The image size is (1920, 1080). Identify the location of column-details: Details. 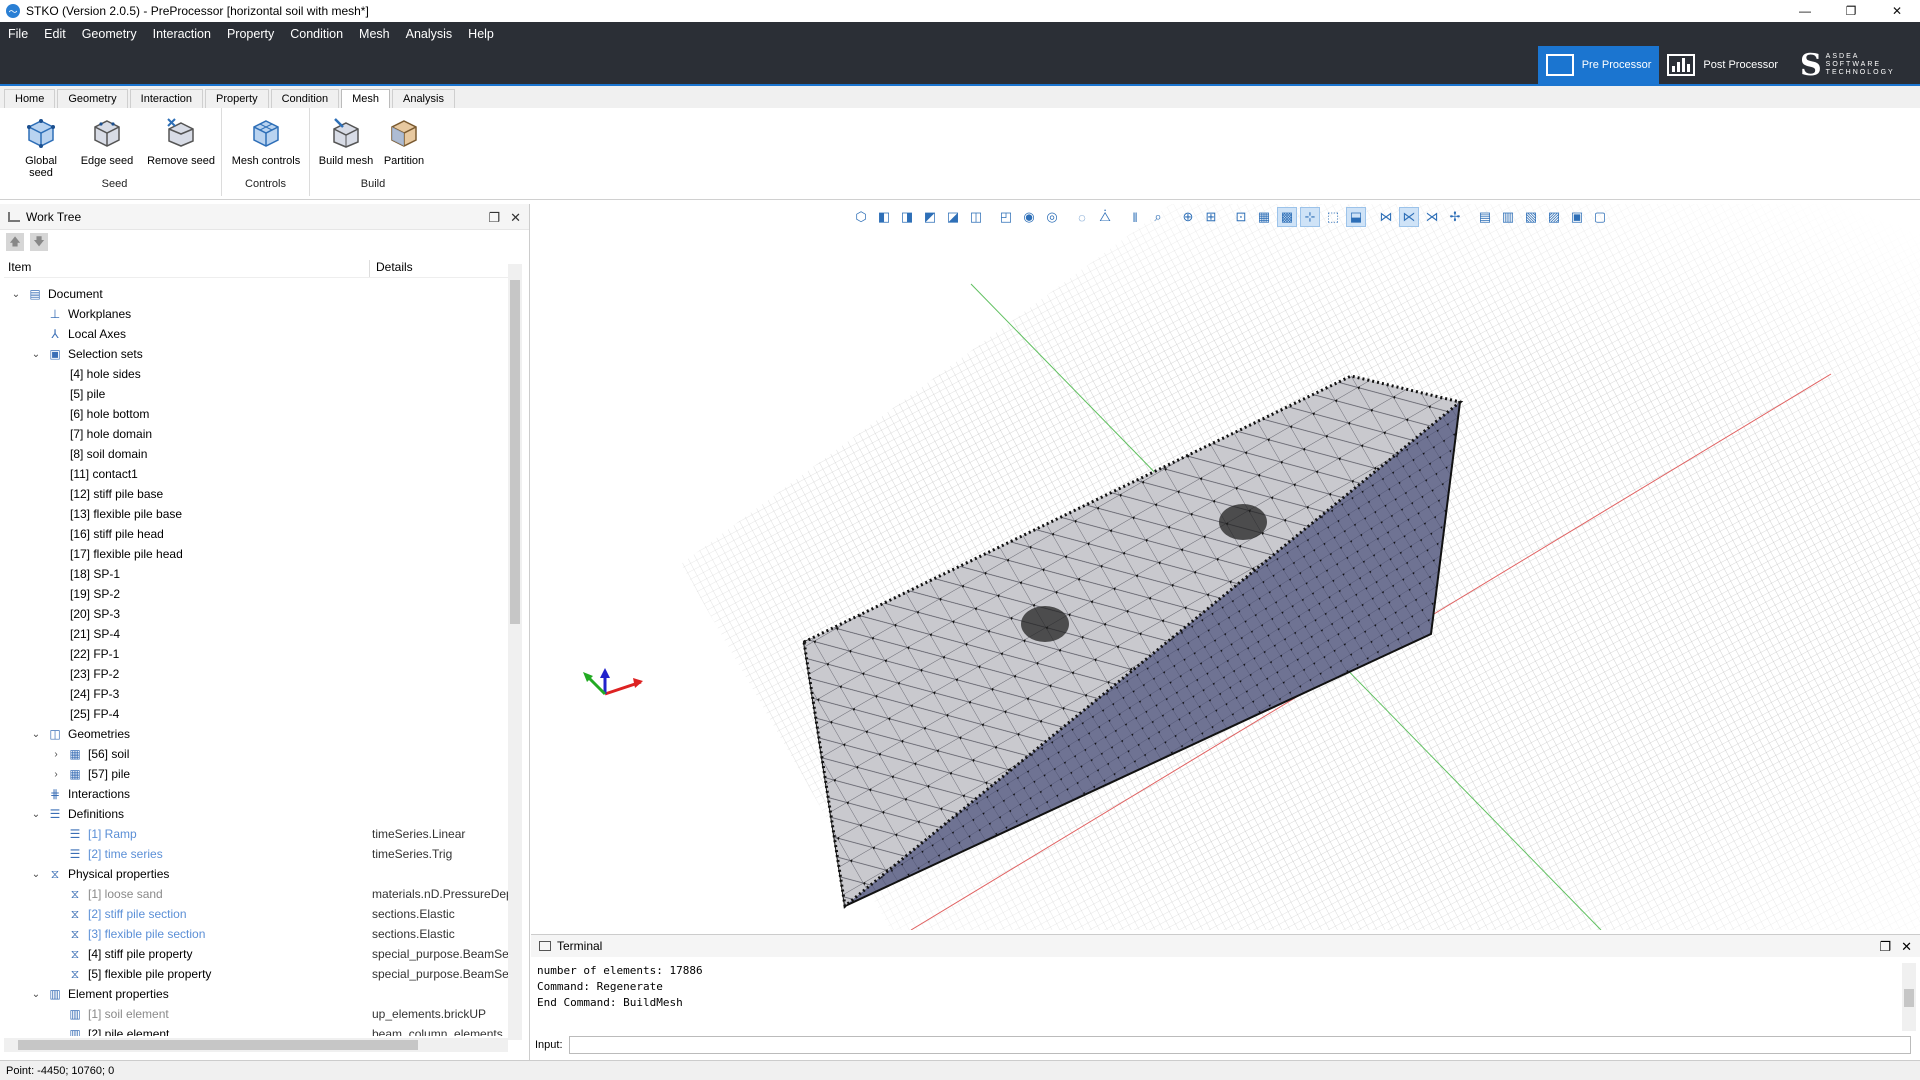
(391, 268).